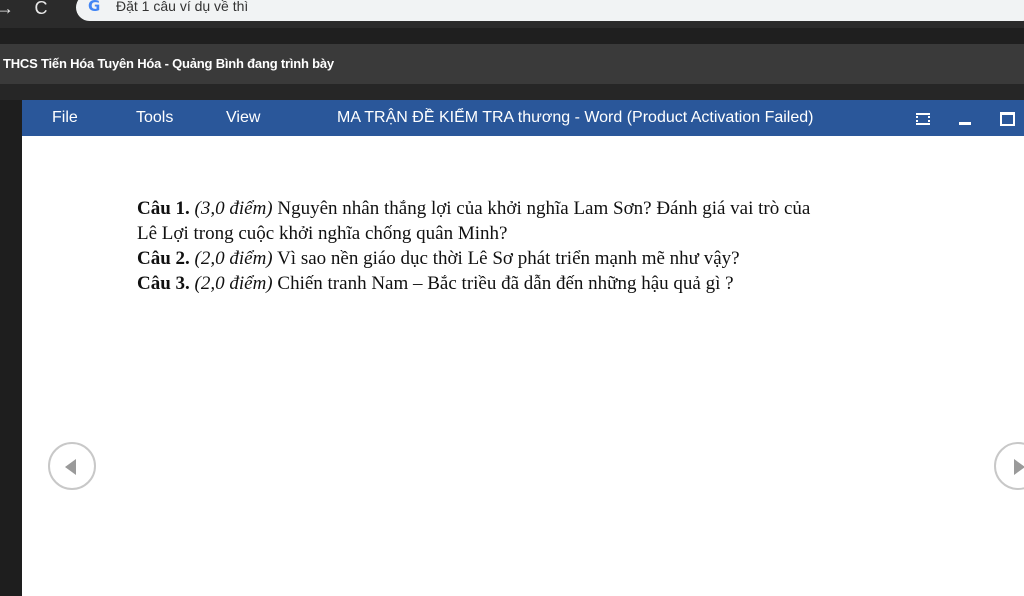 This screenshot has width=1024, height=596. What do you see at coordinates (550, 10) in the screenshot?
I see `address-bar: G Đặt 1 câu ví dụ về thì` at bounding box center [550, 10].